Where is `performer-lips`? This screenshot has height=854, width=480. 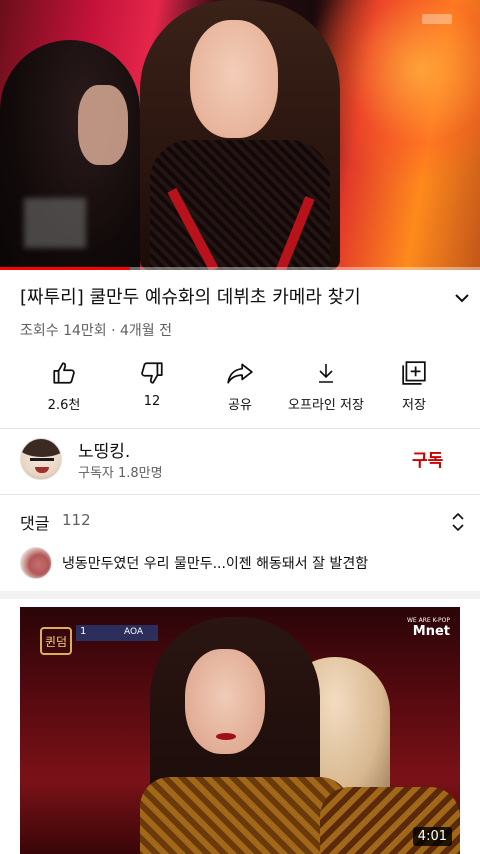
performer-lips is located at coordinates (226, 736).